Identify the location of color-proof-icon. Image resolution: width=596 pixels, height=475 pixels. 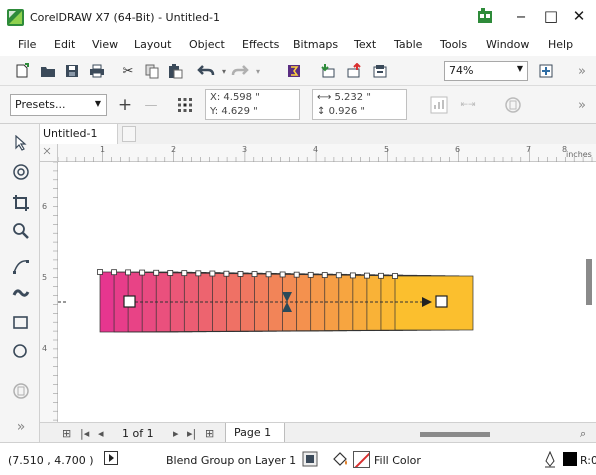
(310, 460).